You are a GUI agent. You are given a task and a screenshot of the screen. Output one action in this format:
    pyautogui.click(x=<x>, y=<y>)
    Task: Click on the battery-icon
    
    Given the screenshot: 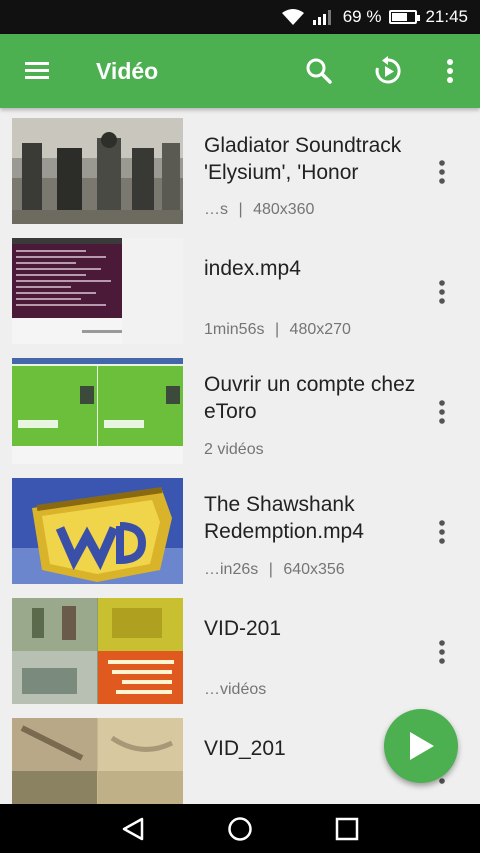 What is the action you would take?
    pyautogui.click(x=405, y=17)
    